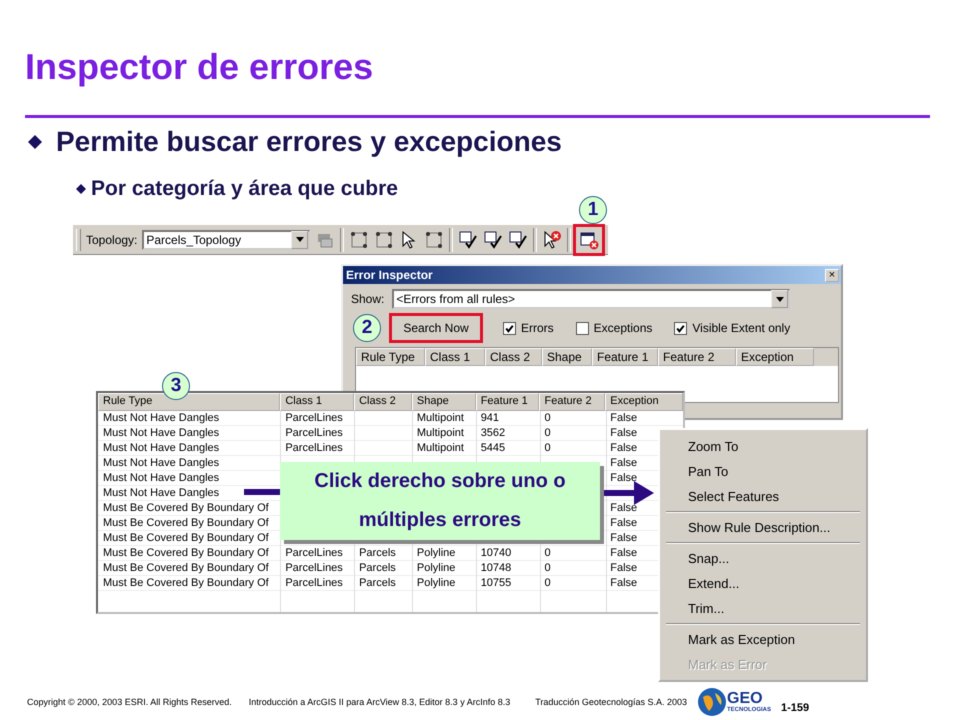 This screenshot has height=720, width=960. I want to click on callout-text: Click derecho sobre uno o, so click(440, 481).